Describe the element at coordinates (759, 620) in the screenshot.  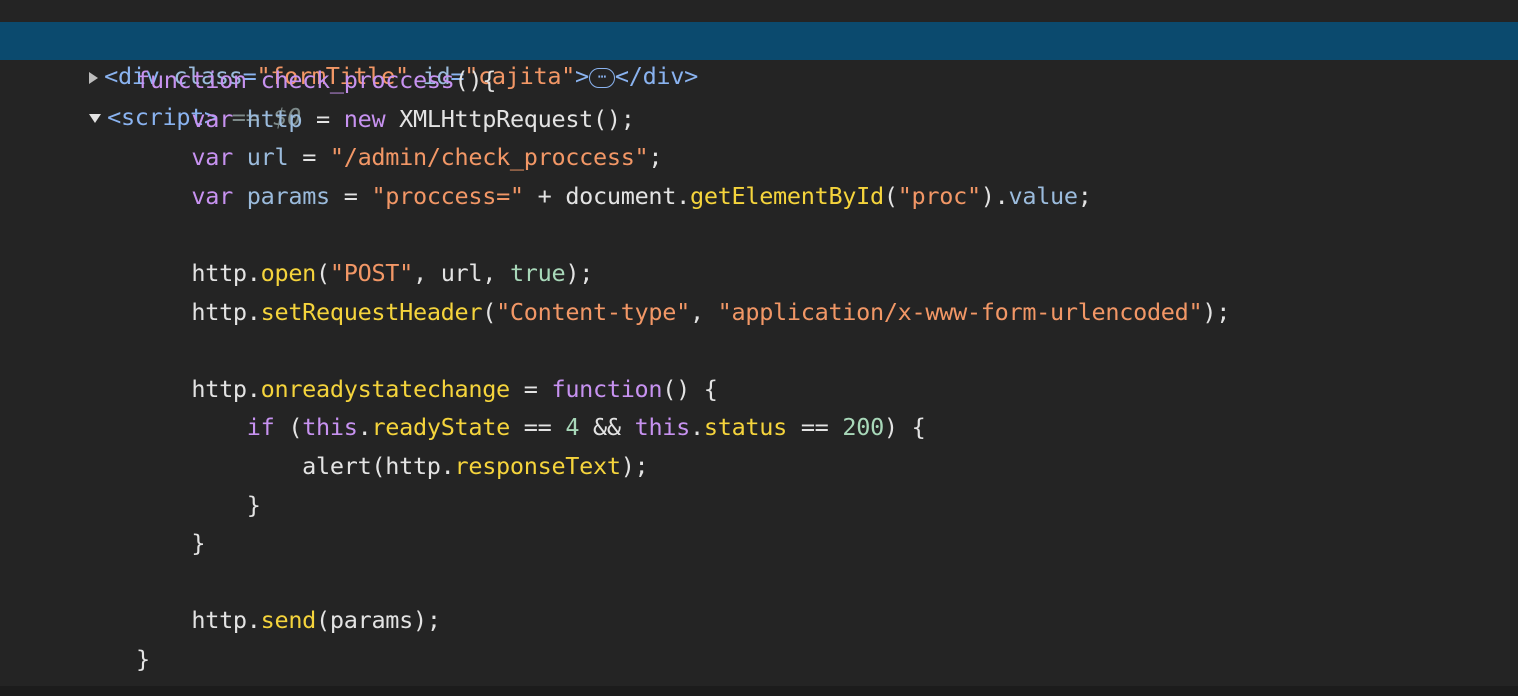
I see `code-line: http.send(params);` at that location.